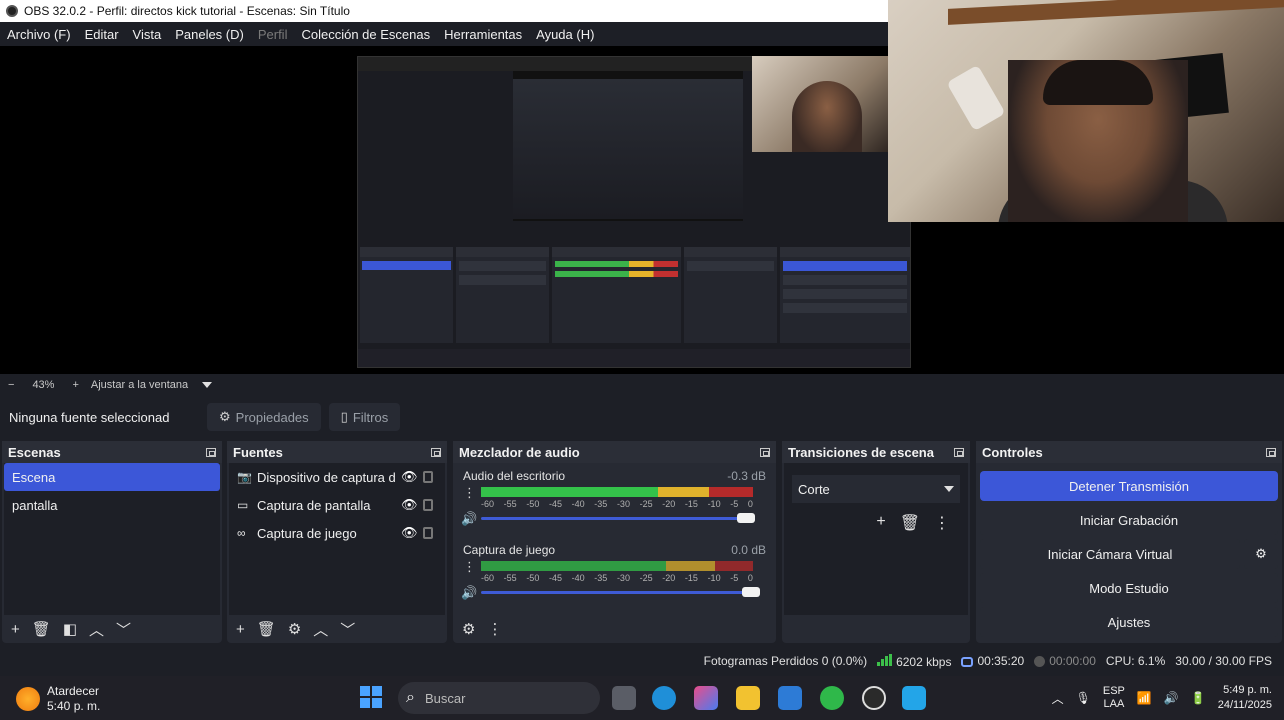 This screenshot has height=720, width=1284. I want to click on clock-date: 24/11/2025, so click(1244, 705).